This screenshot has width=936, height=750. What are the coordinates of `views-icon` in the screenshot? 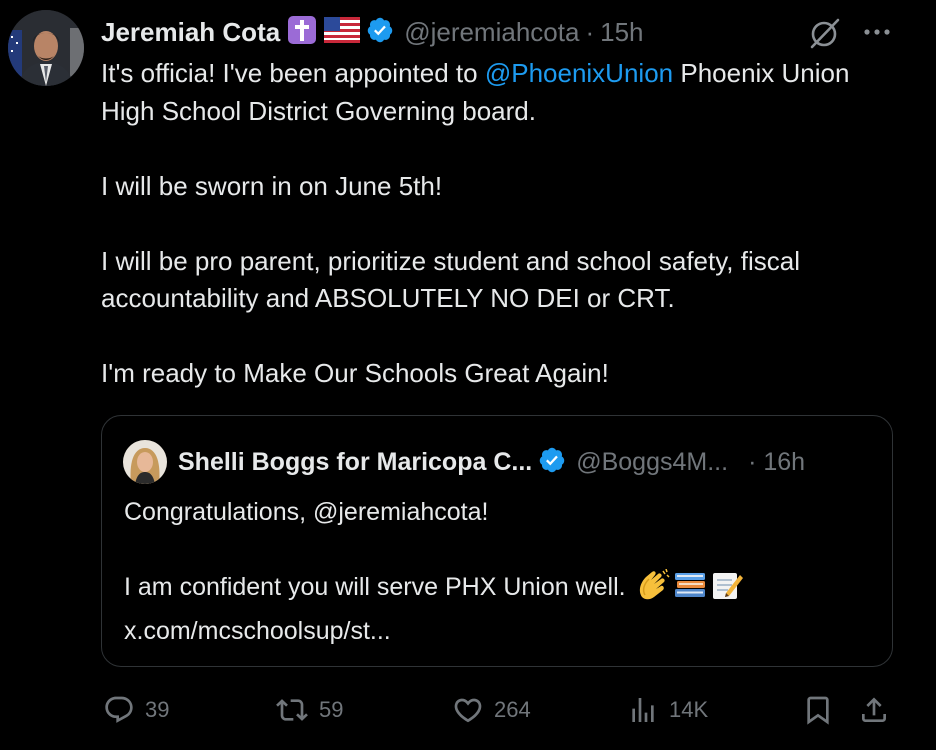 It's located at (643, 710).